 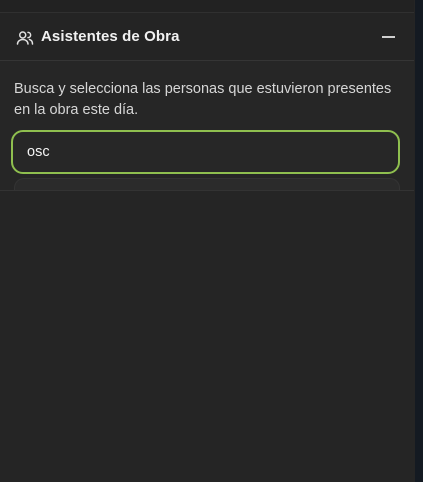 I want to click on collapse-button, so click(x=389, y=36).